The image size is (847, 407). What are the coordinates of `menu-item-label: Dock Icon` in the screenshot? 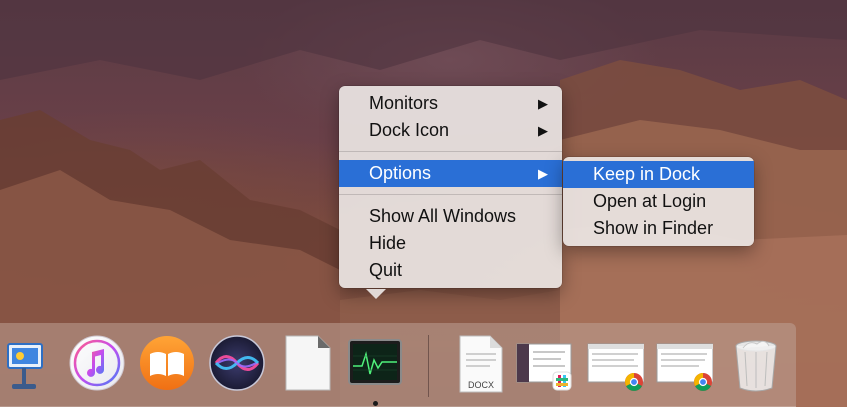 It's located at (409, 130).